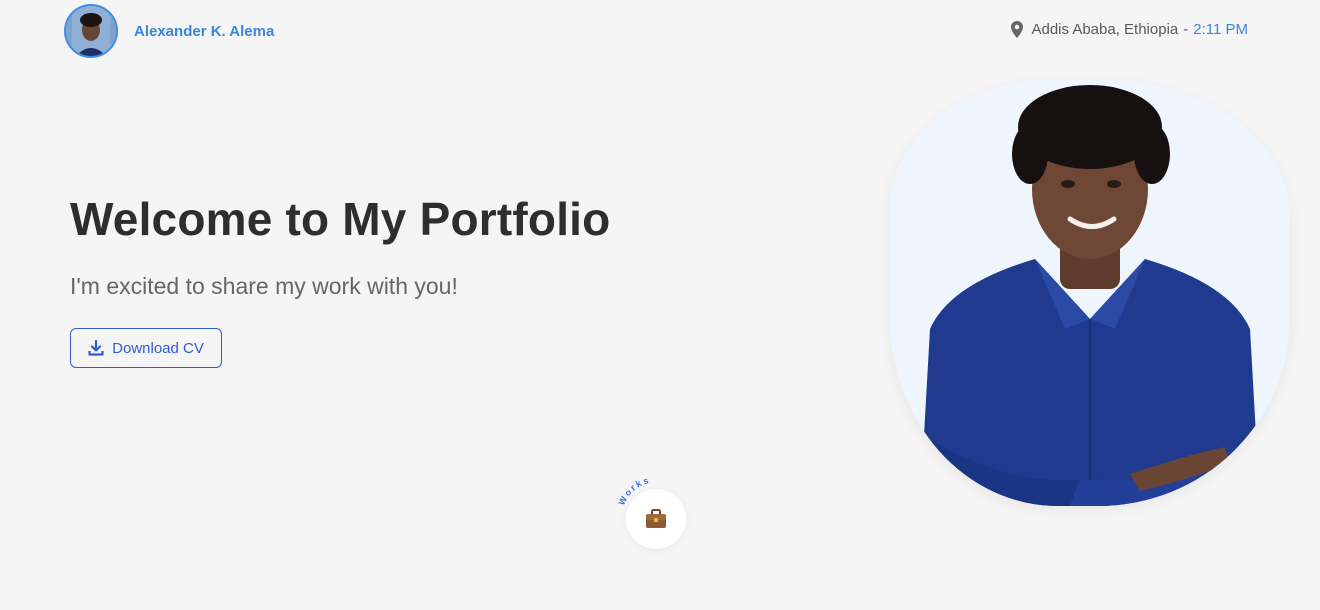 This screenshot has width=1320, height=610. Describe the element at coordinates (1220, 29) in the screenshot. I see `local-time: 2:11 PM` at that location.